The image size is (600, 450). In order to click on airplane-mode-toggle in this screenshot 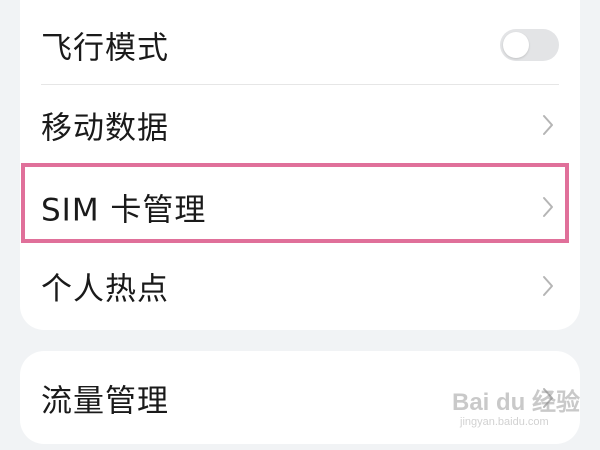, I will do `click(529, 45)`.